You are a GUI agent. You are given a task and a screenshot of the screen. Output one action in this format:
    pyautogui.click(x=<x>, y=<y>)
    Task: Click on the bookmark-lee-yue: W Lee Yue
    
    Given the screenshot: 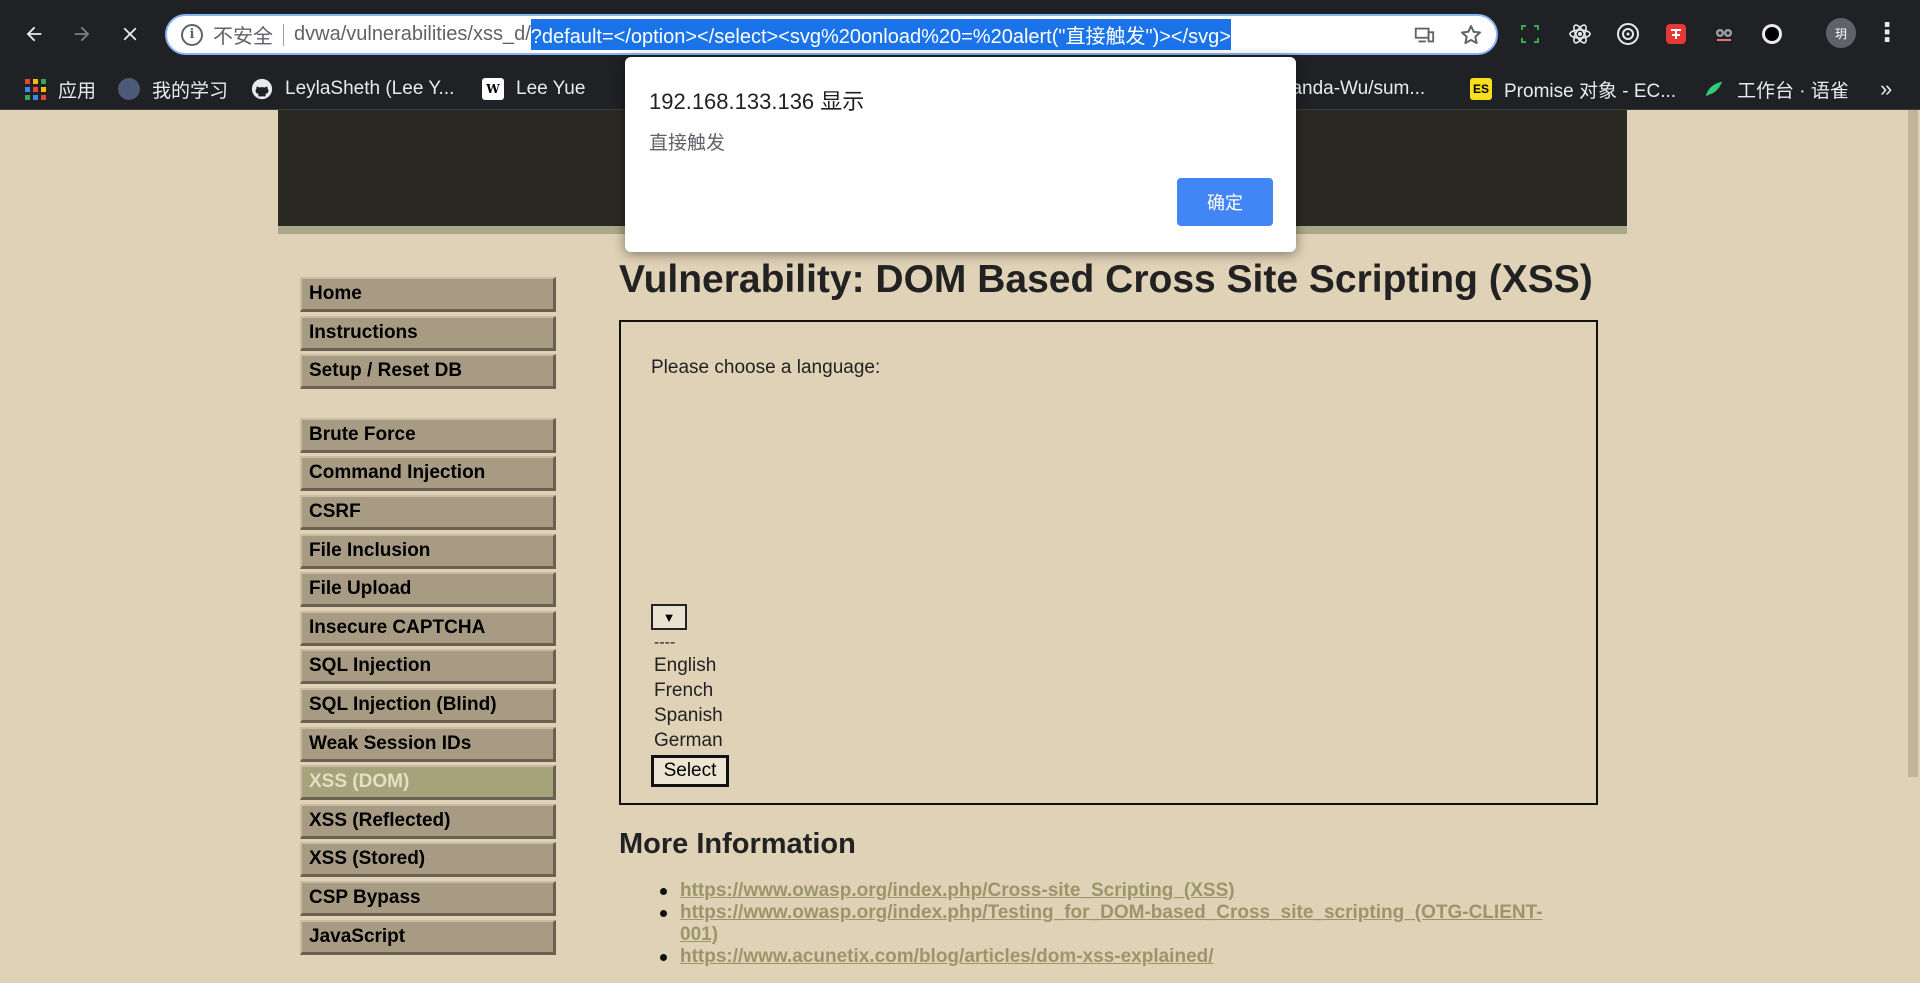 What is the action you would take?
    pyautogui.click(x=533, y=89)
    